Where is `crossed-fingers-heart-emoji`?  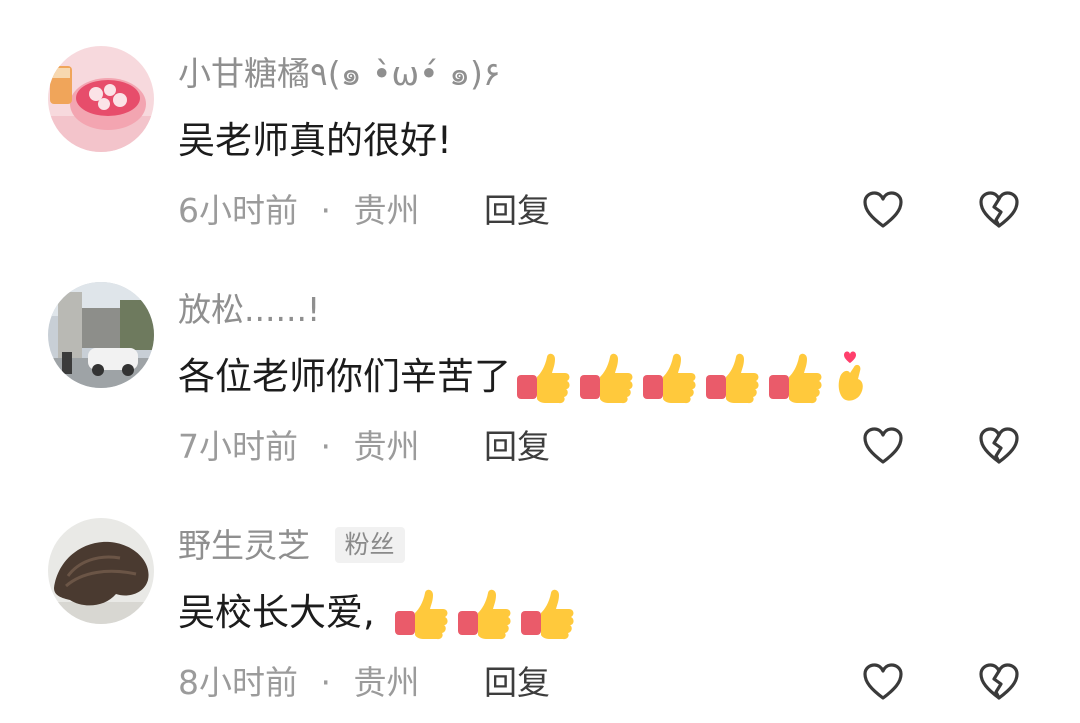
crossed-fingers-heart-emoji is located at coordinates (851, 376).